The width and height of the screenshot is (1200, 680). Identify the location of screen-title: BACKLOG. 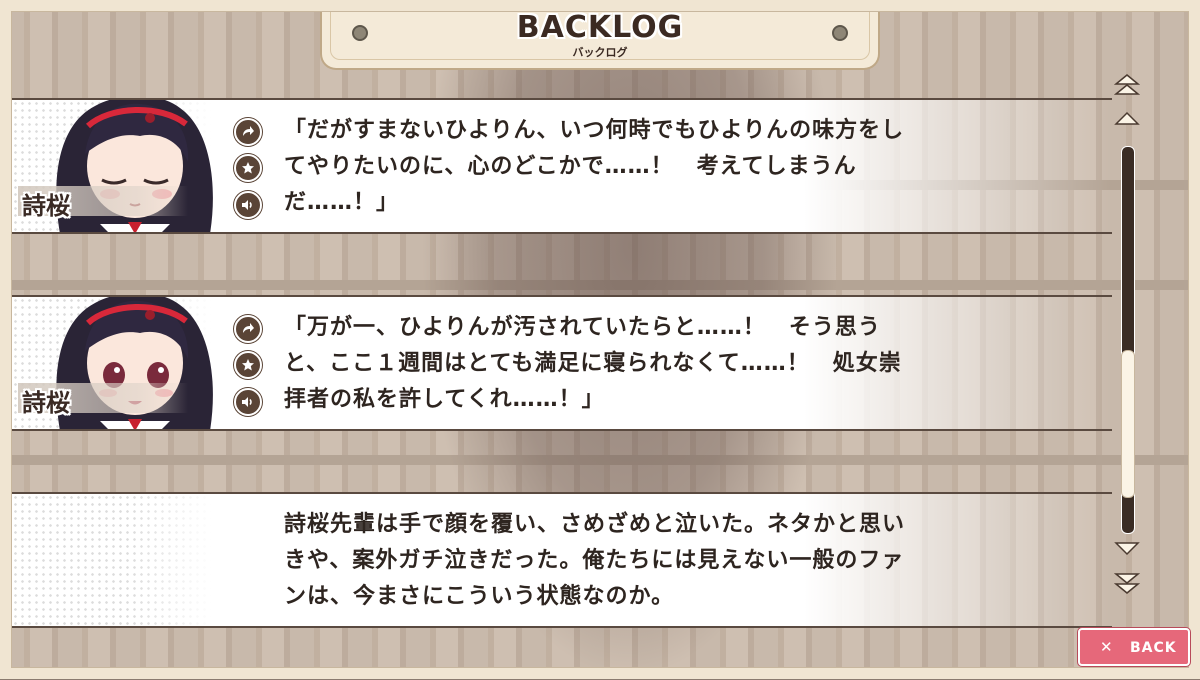
(600, 27).